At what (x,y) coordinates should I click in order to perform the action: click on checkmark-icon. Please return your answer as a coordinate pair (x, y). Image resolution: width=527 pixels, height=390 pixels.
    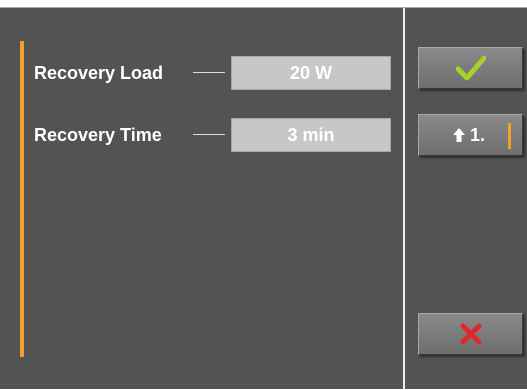
    Looking at the image, I should click on (470, 68).